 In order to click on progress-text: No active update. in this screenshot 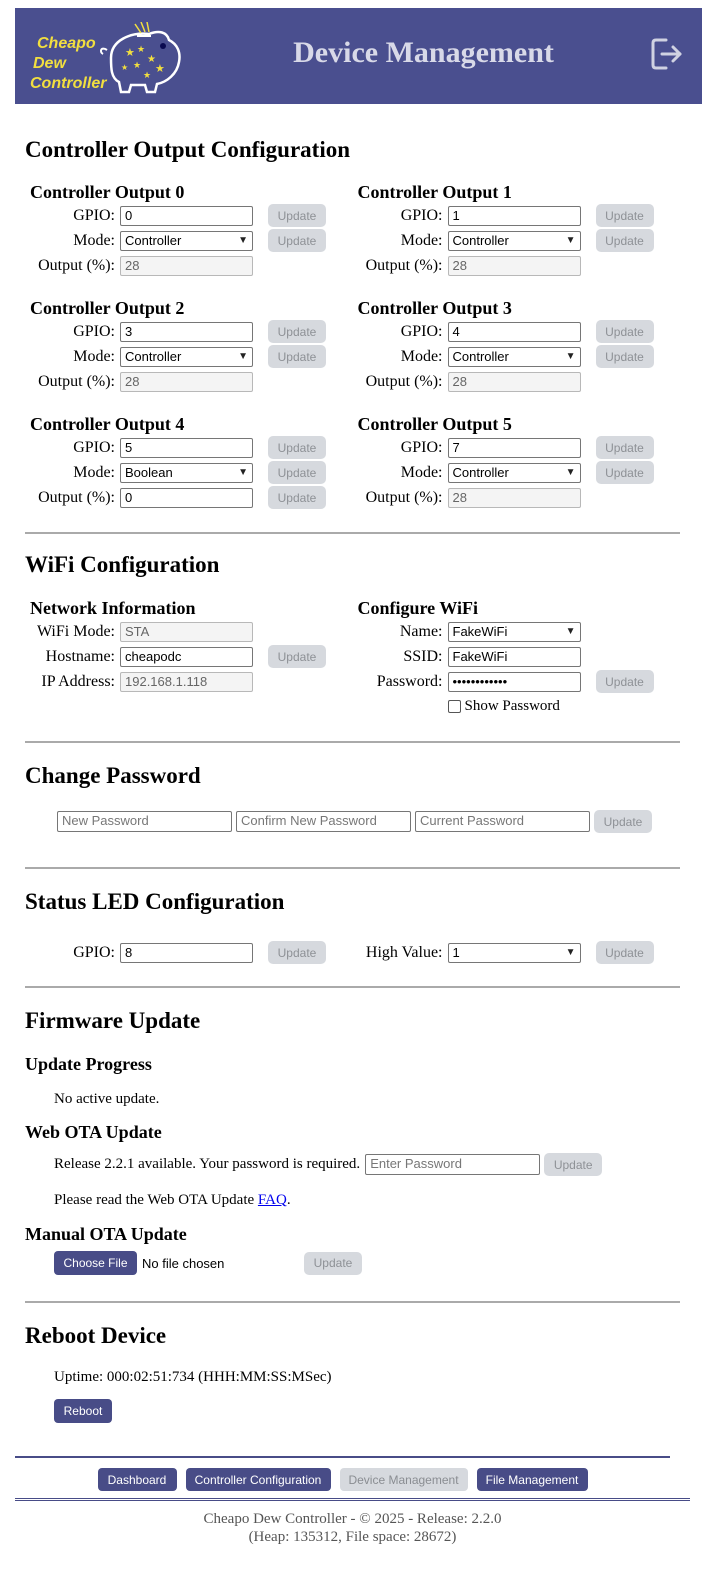, I will do `click(107, 1099)`.